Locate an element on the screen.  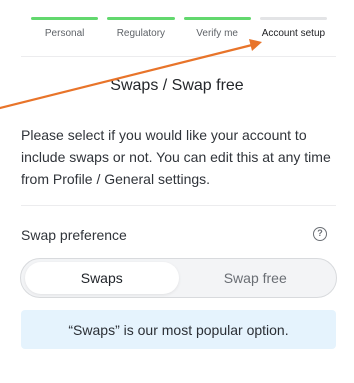
step-regulatory: Regulatory is located at coordinates (141, 31).